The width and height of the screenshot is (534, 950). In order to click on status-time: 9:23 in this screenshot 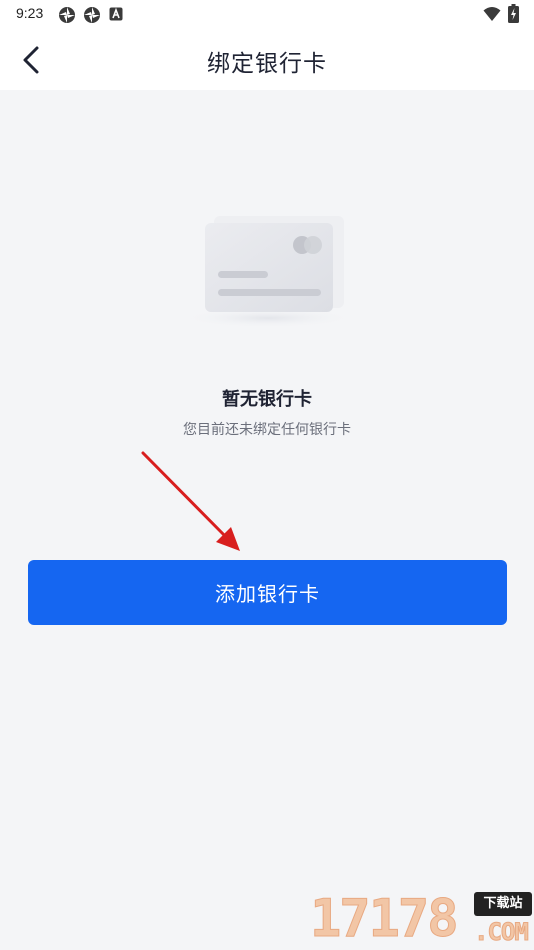, I will do `click(30, 13)`.